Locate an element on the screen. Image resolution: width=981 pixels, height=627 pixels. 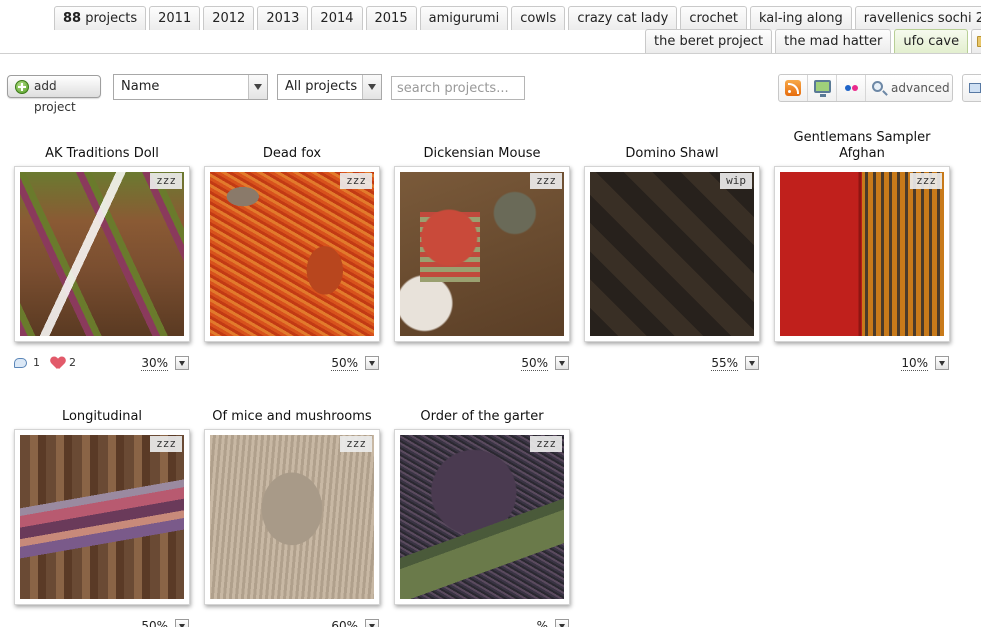
rss-icon is located at coordinates (793, 88).